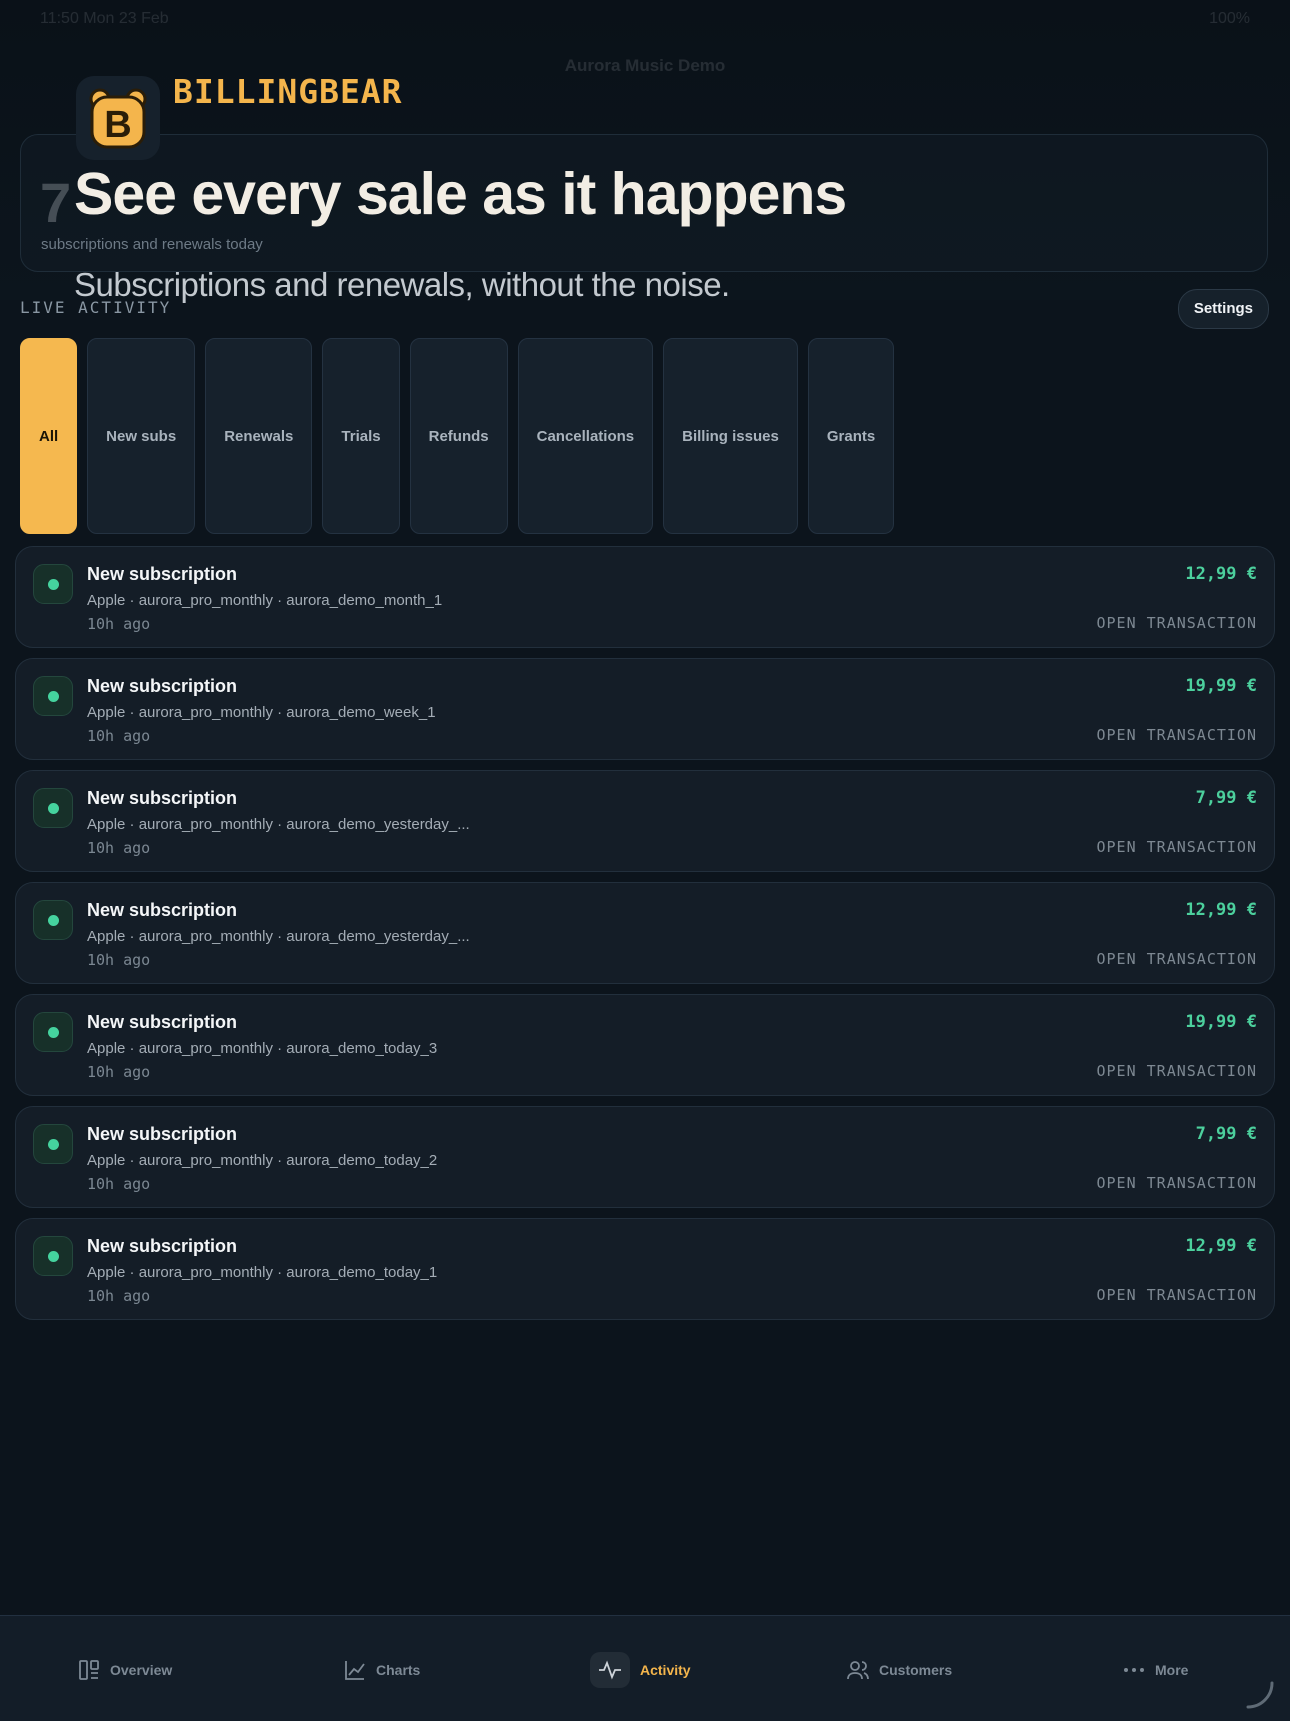 The width and height of the screenshot is (1290, 1721). Describe the element at coordinates (585, 436) in the screenshot. I see `filter-chip-cancellations: Cancellations` at that location.